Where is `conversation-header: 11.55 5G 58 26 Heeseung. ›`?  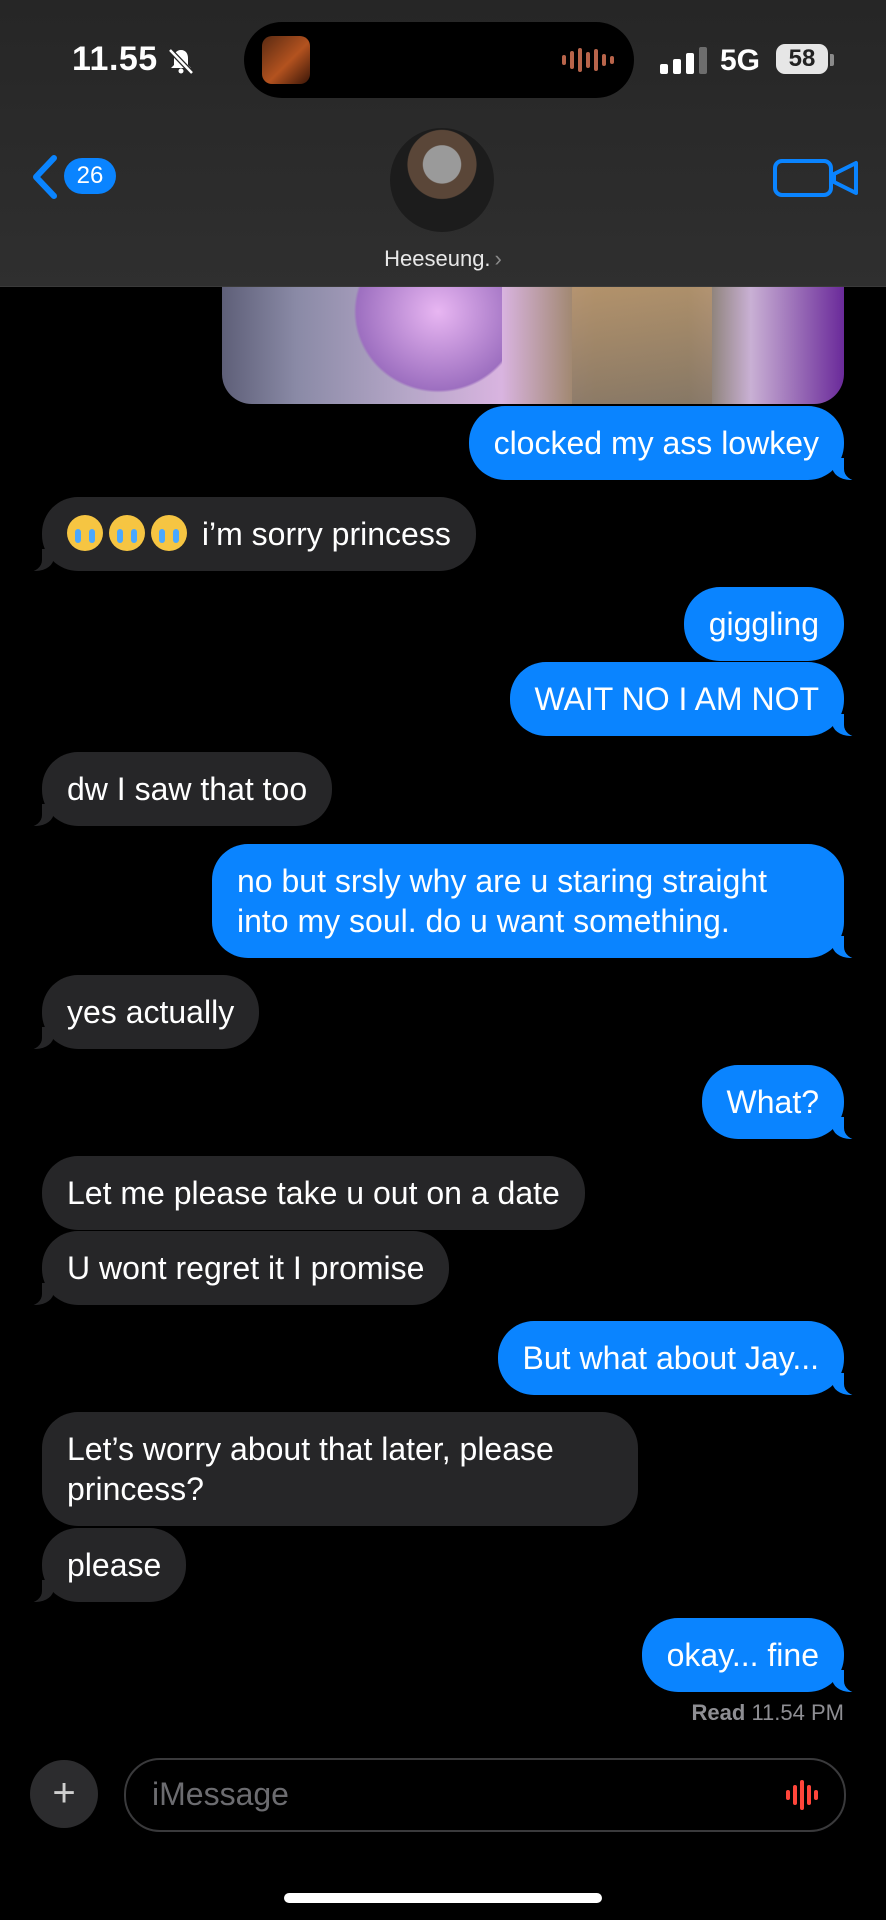
conversation-header: 11.55 5G 58 26 Heeseung. › is located at coordinates (443, 143).